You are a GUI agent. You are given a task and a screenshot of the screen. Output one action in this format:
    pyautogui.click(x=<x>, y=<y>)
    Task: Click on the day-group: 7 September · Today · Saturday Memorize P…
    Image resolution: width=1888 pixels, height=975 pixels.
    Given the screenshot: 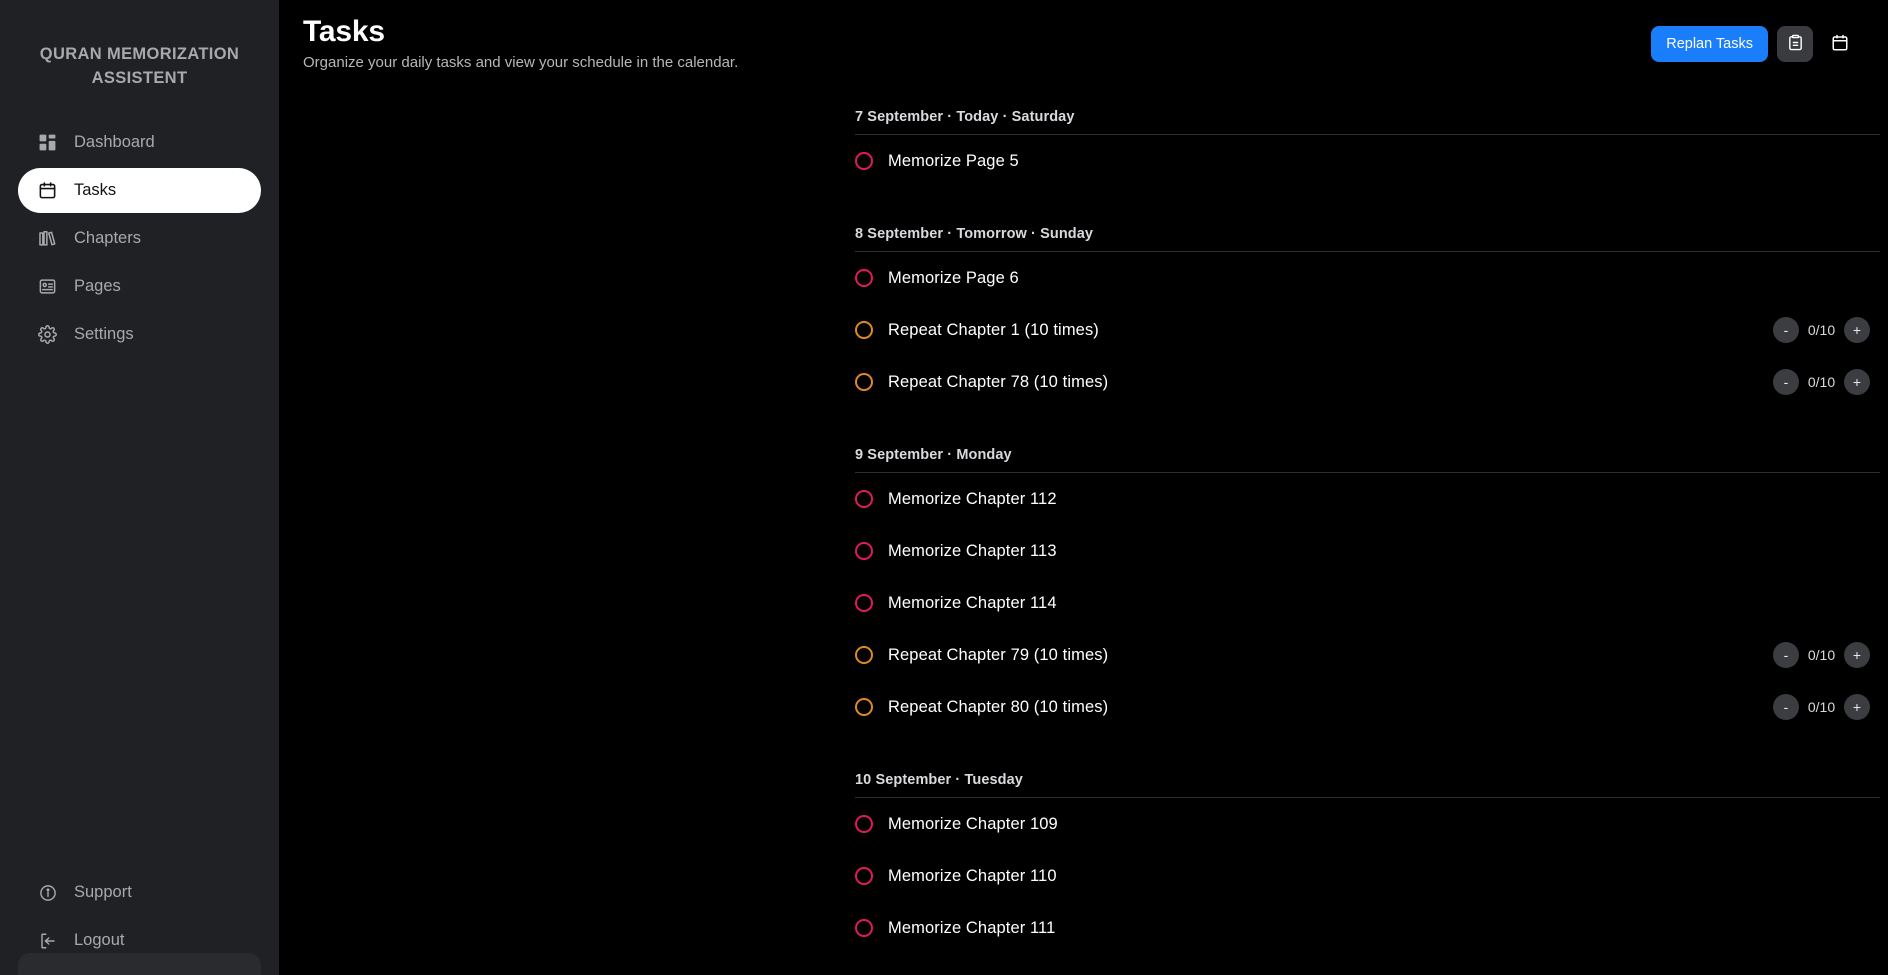 What is the action you would take?
    pyautogui.click(x=1083, y=148)
    